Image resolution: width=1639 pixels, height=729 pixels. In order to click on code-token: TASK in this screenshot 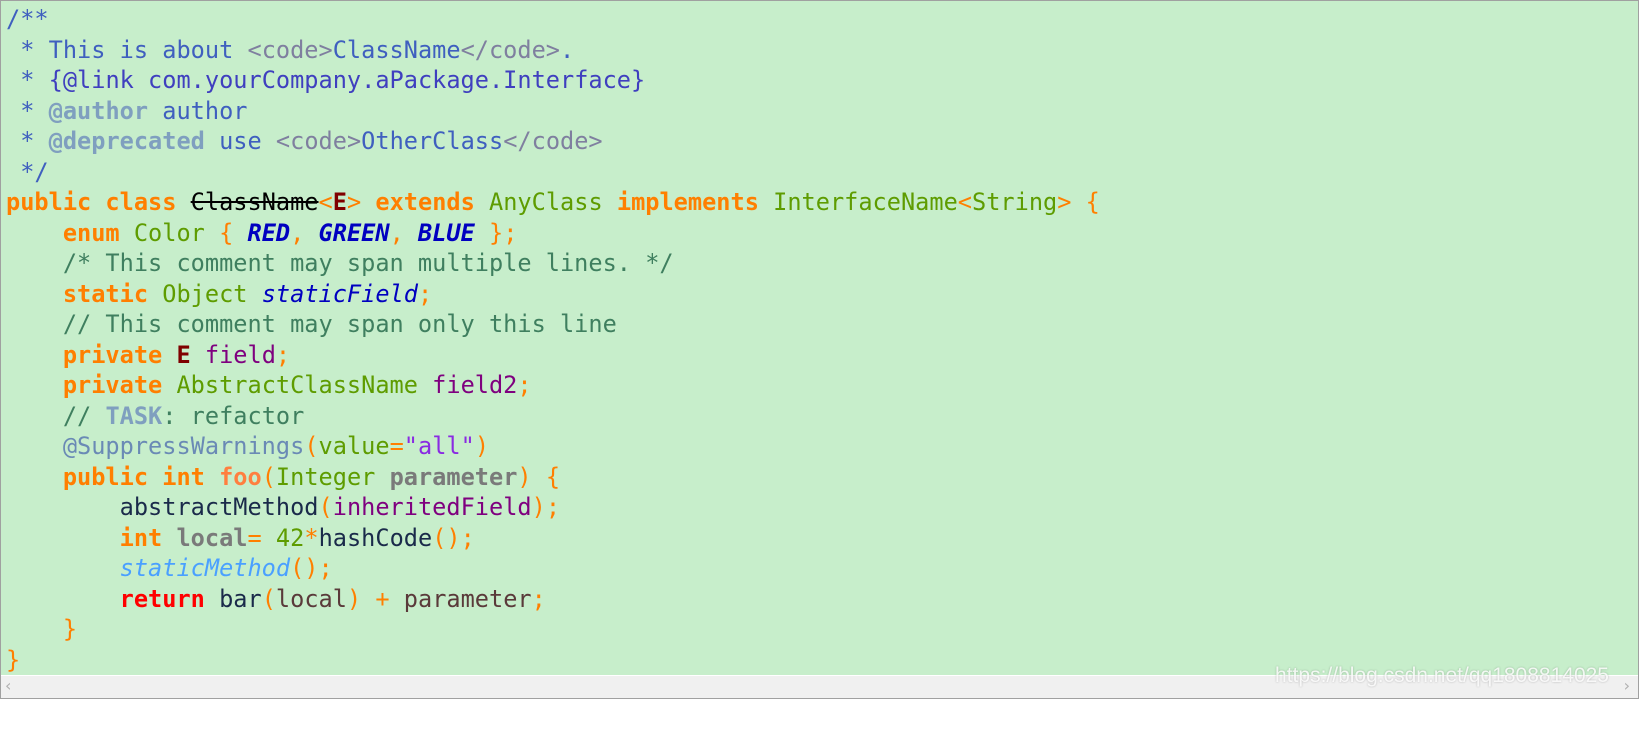, I will do `click(134, 415)`.